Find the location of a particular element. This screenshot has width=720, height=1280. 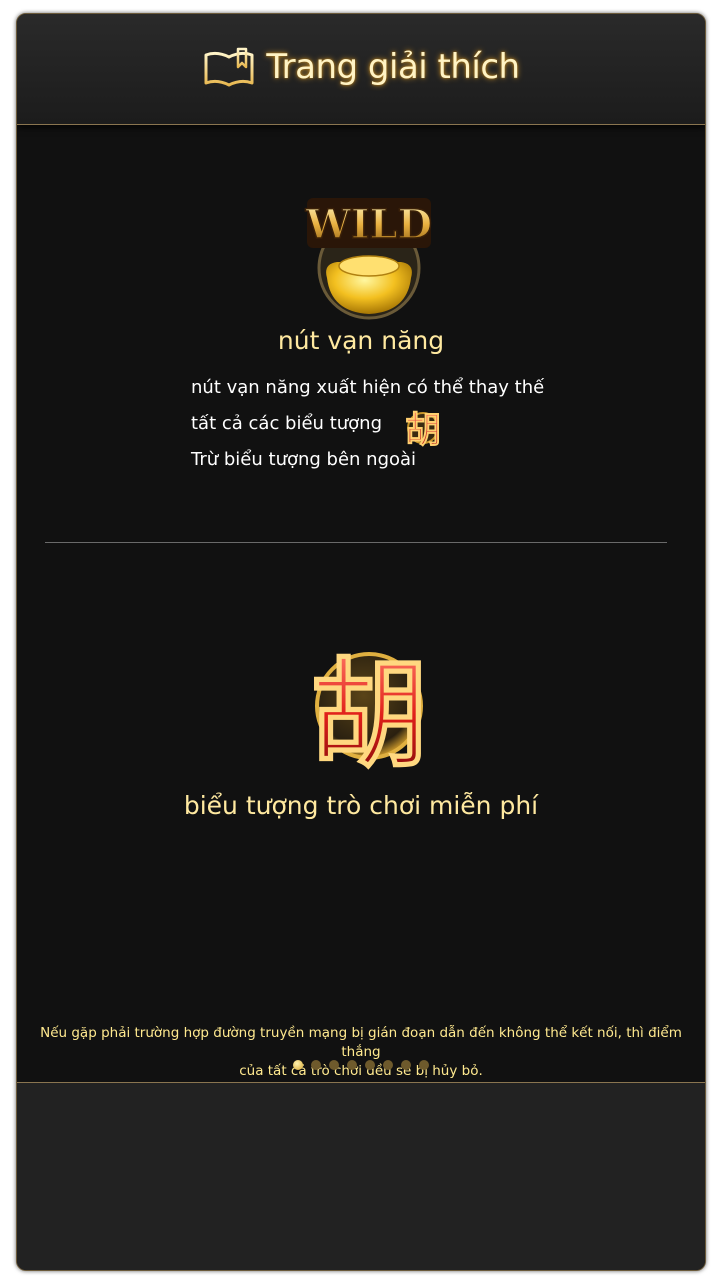

mini-hu-char: 胡 is located at coordinates (423, 430).